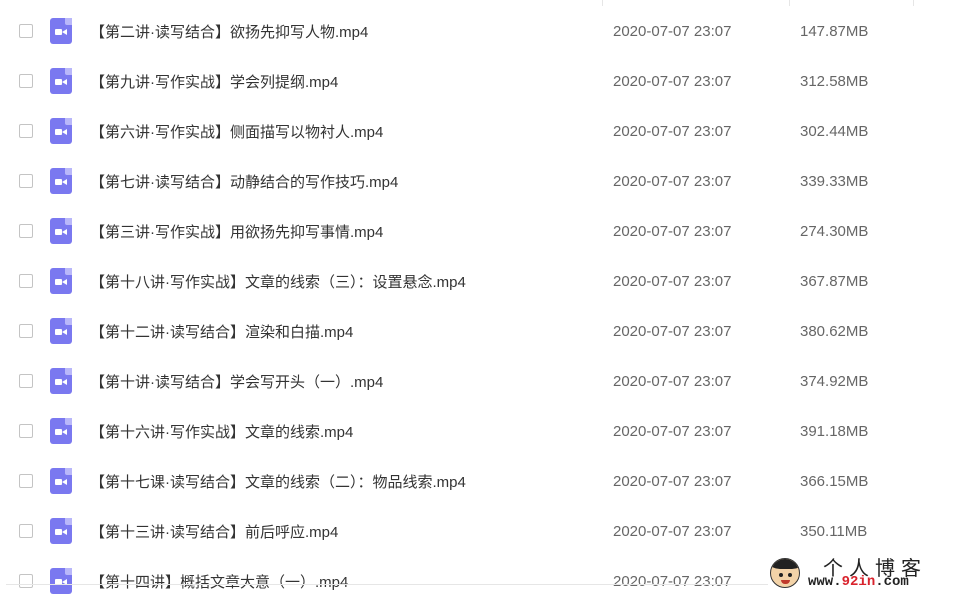  What do you see at coordinates (858, 582) in the screenshot?
I see `watermark-url: www.92in.com` at bounding box center [858, 582].